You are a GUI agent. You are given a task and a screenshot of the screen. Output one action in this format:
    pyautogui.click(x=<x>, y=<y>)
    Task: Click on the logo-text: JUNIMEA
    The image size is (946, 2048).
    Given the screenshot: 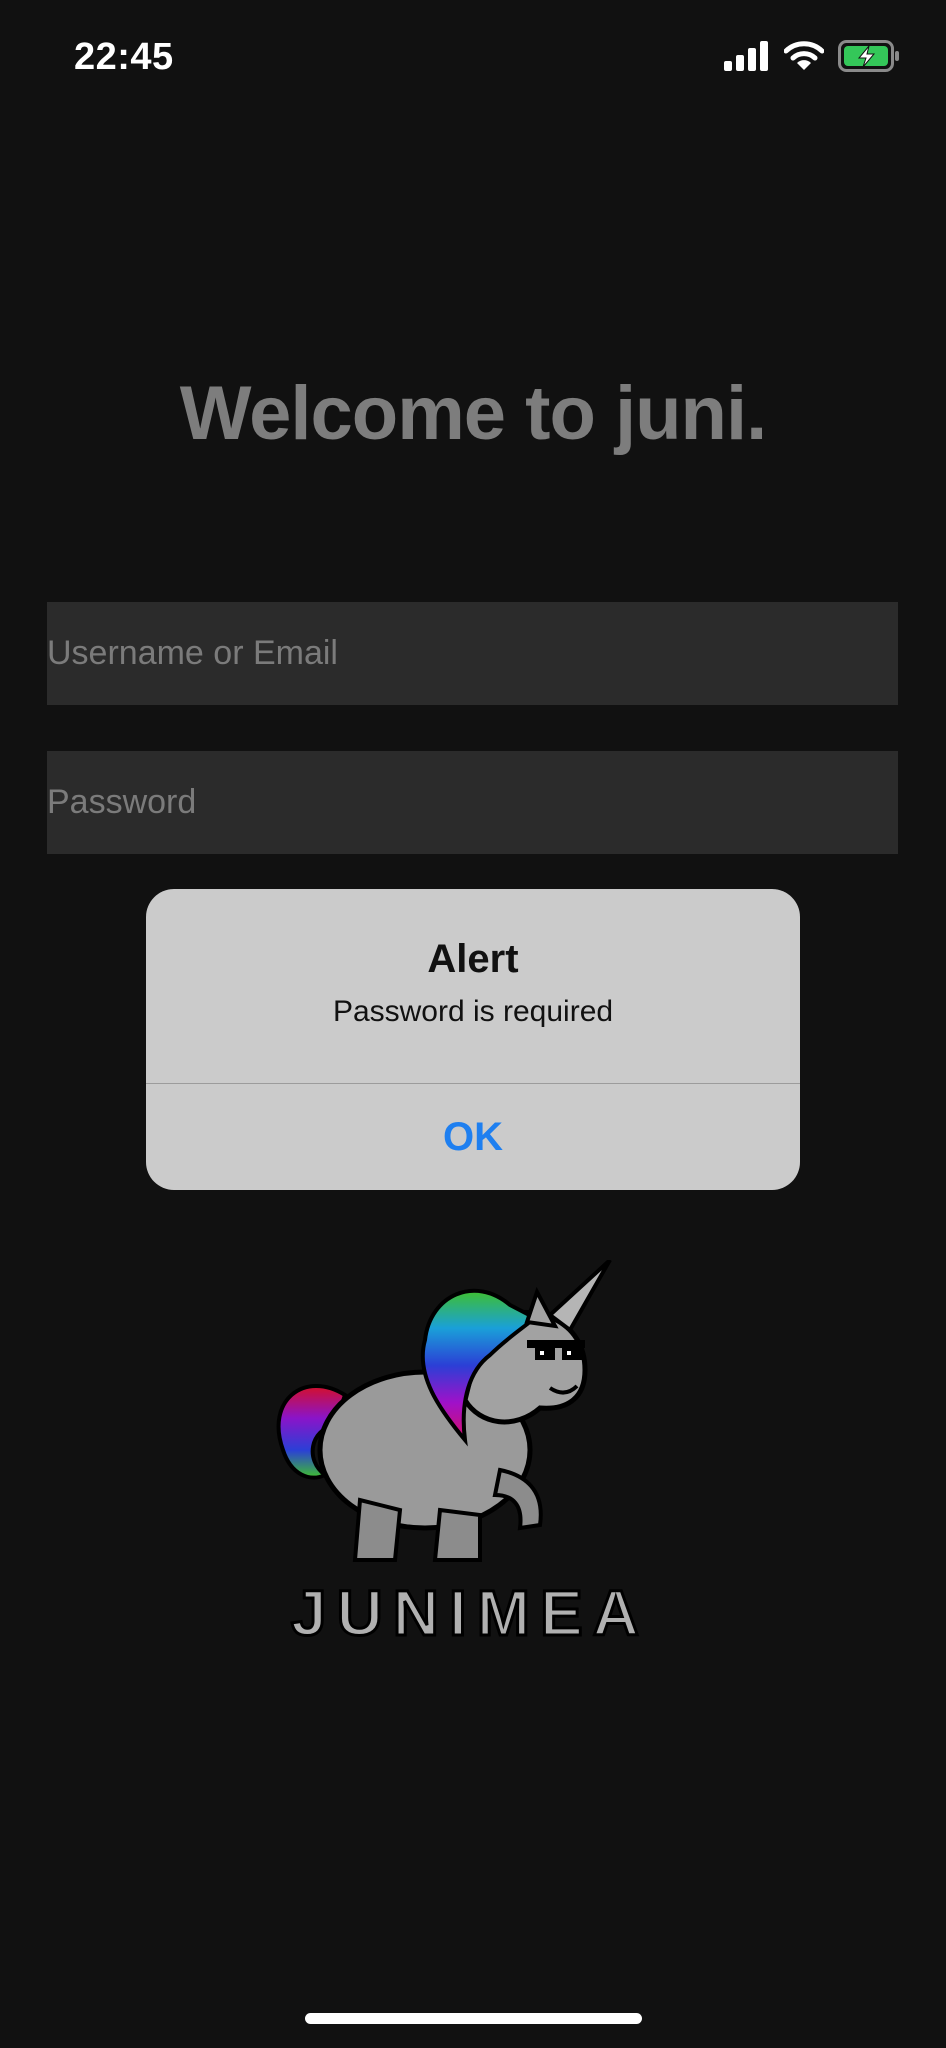 What is the action you would take?
    pyautogui.click(x=470, y=1613)
    